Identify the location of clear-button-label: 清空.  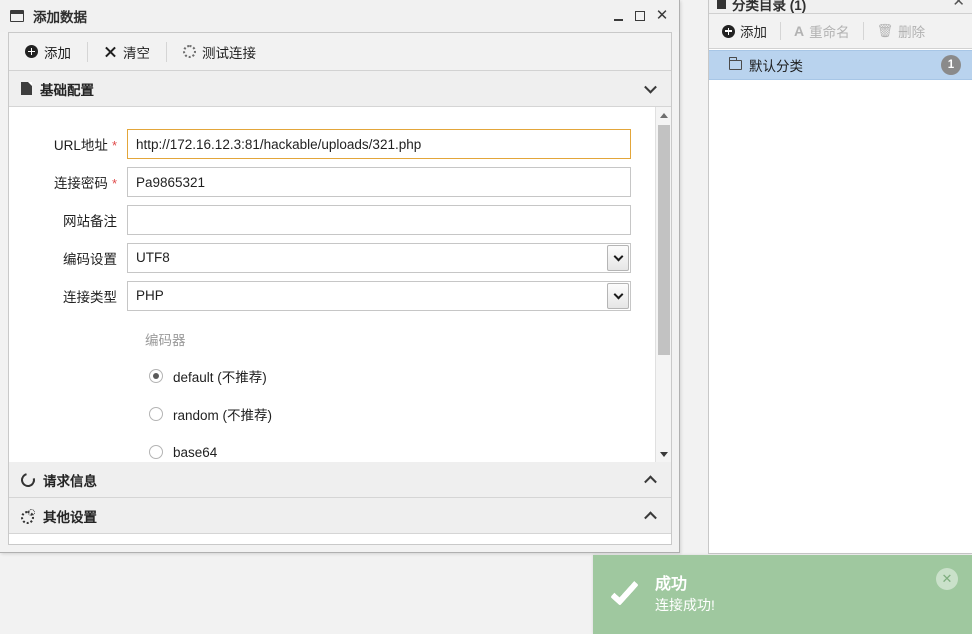
(136, 53).